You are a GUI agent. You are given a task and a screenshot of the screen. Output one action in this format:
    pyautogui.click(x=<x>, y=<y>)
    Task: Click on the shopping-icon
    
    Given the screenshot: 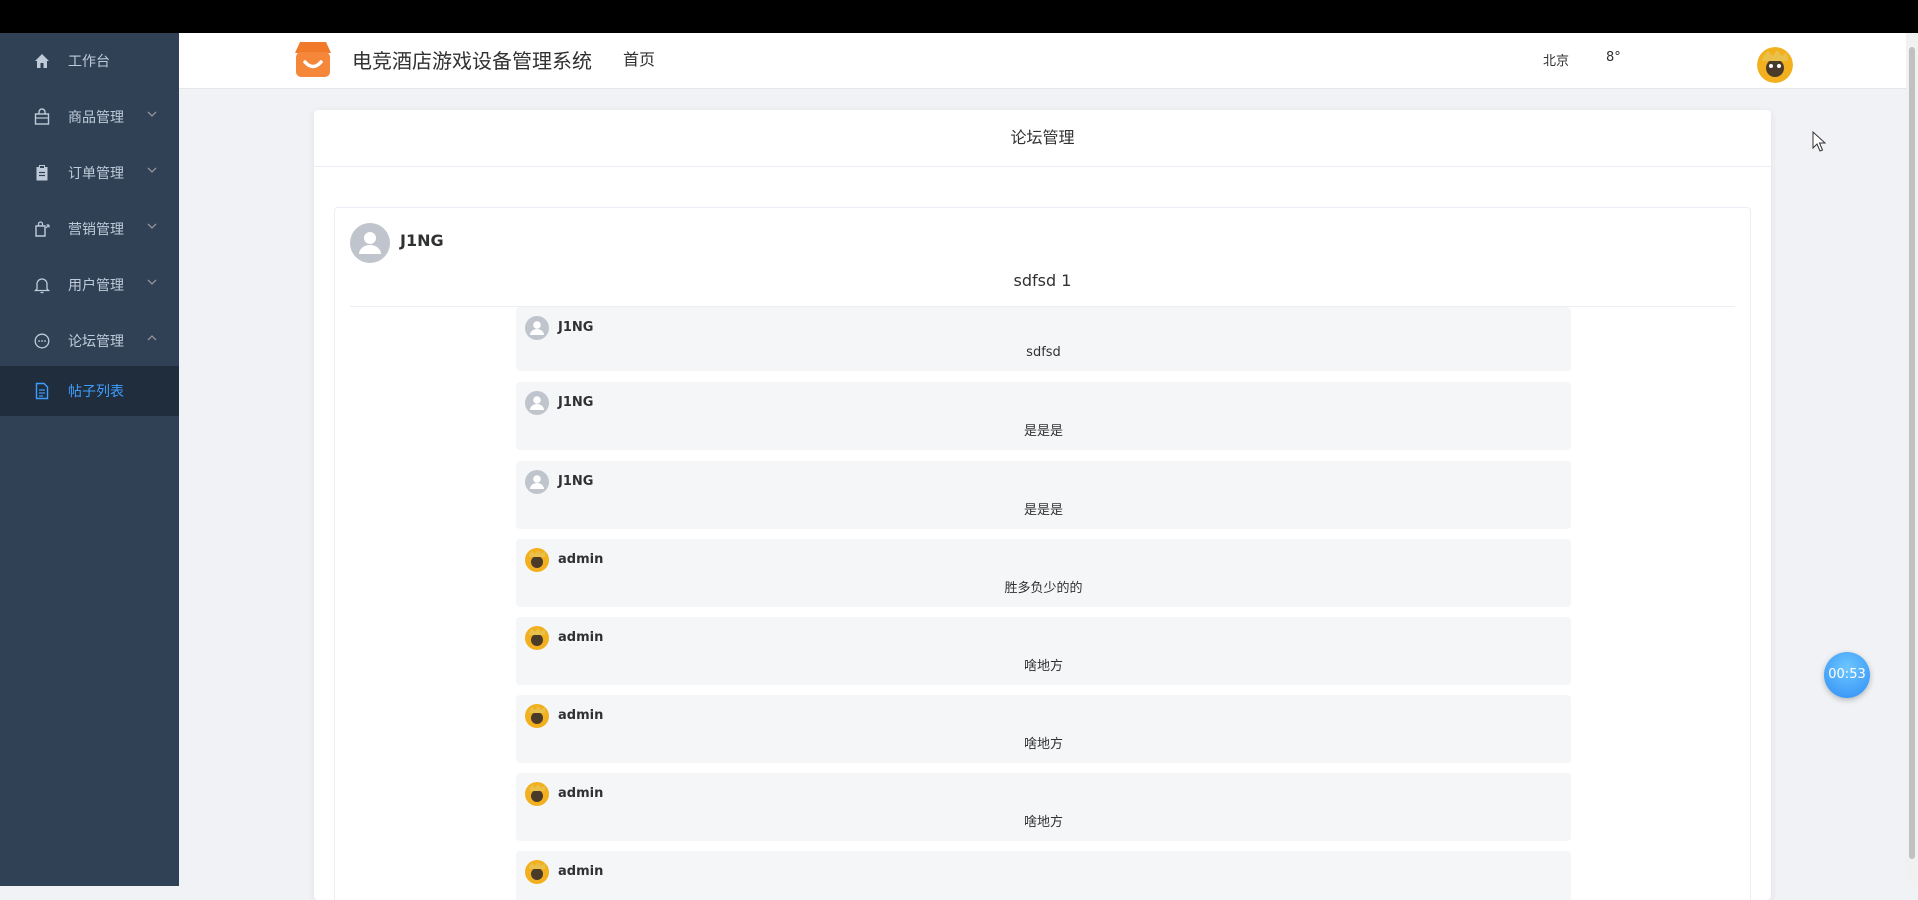 What is the action you would take?
    pyautogui.click(x=42, y=229)
    